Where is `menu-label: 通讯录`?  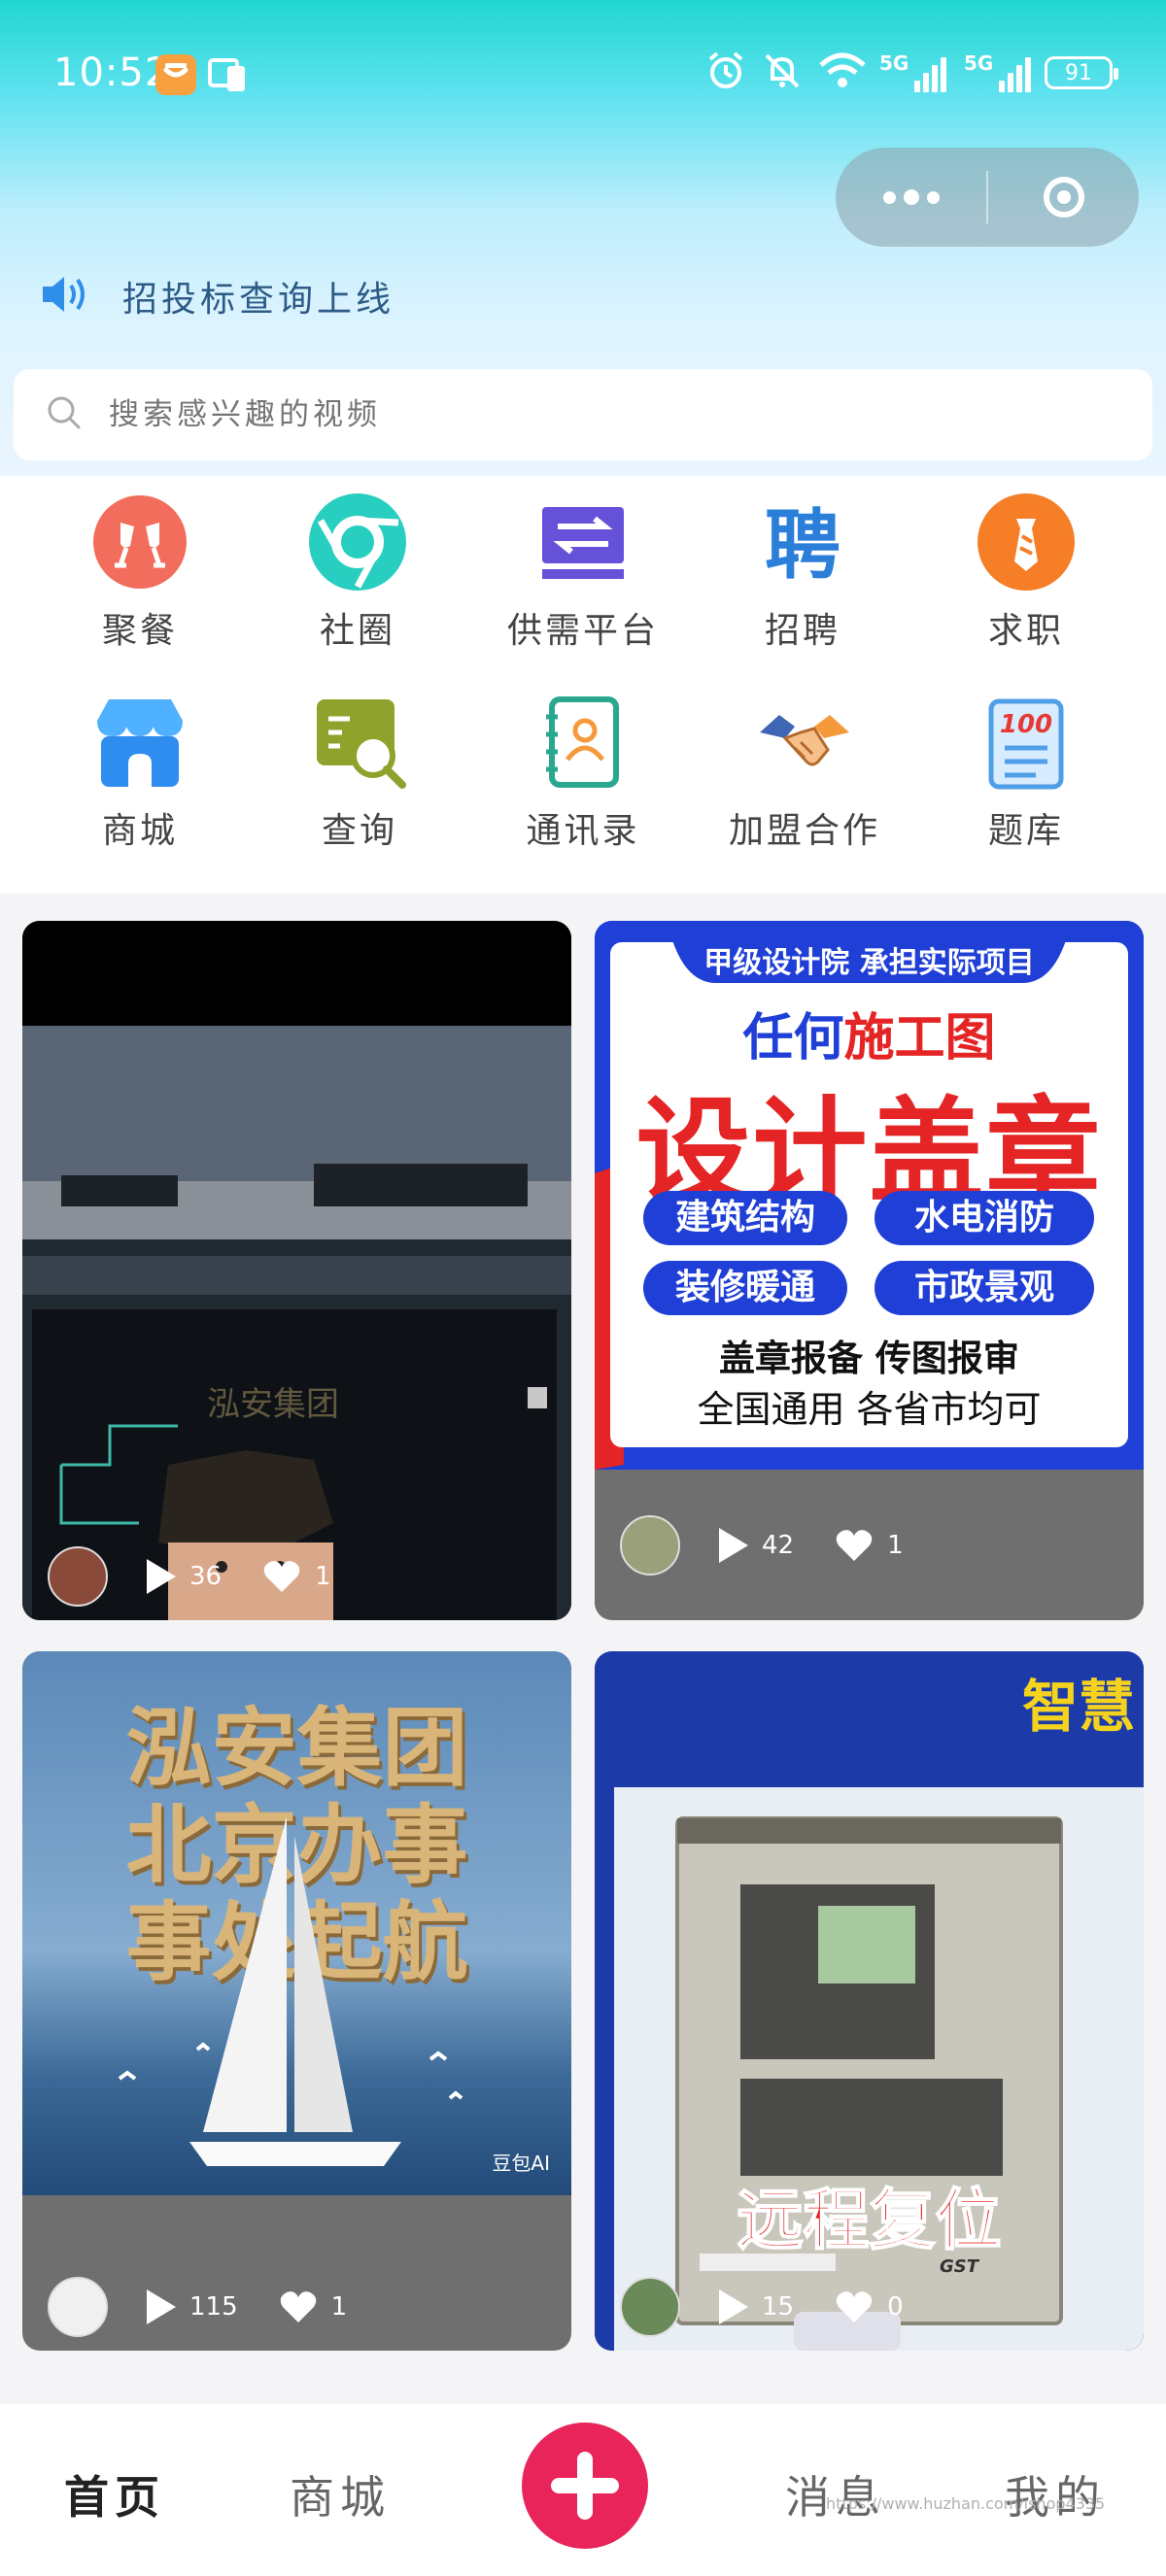
menu-label: 通讯录 is located at coordinates (583, 831).